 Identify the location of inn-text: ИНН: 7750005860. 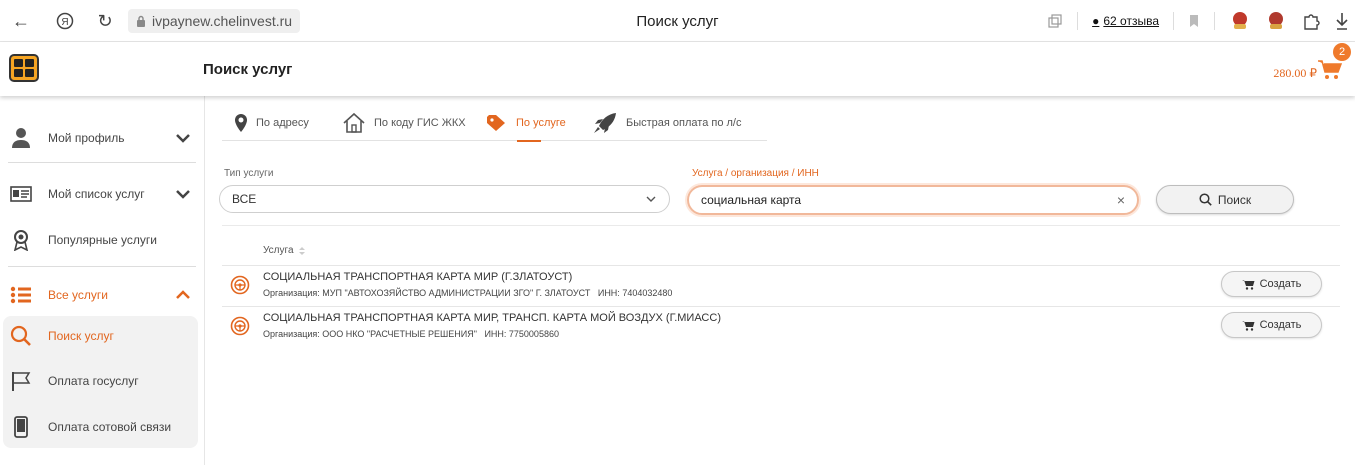
(521, 334).